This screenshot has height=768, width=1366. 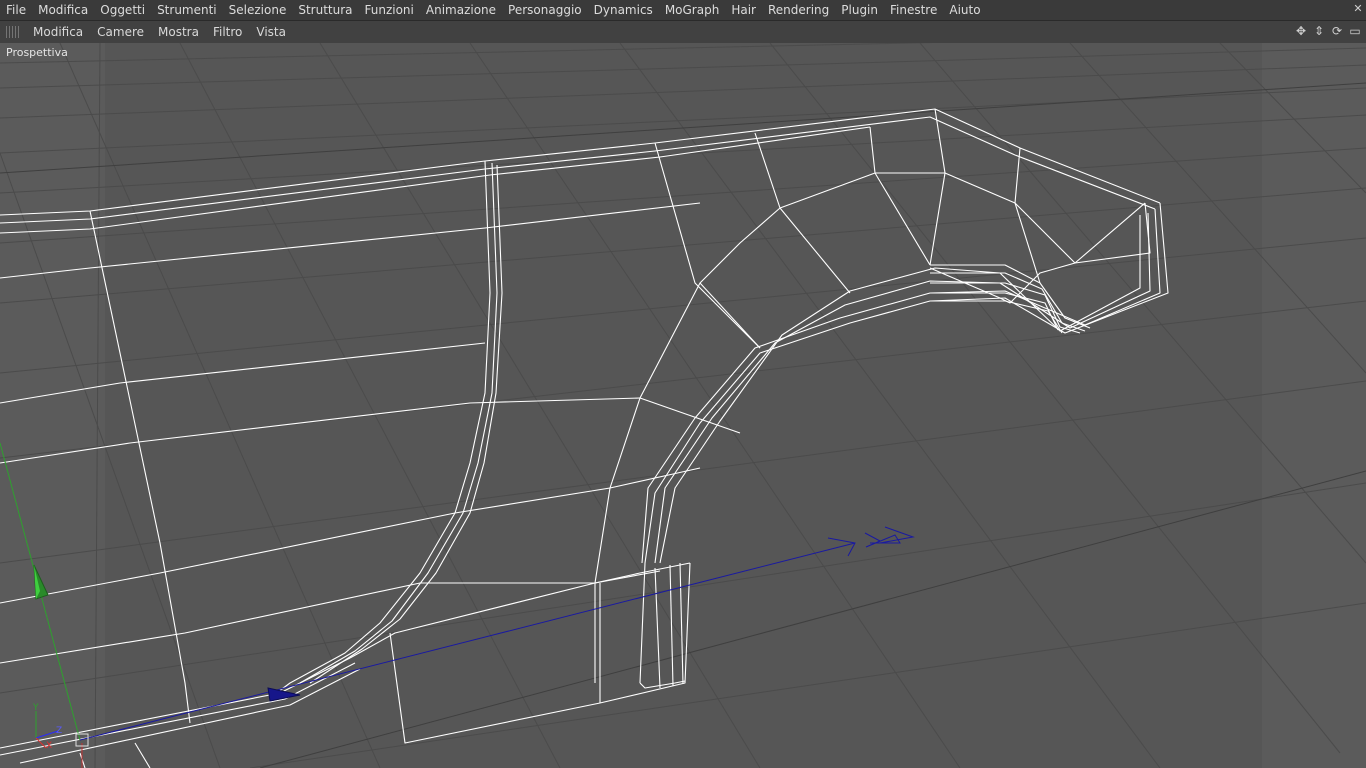 What do you see at coordinates (798, 10) in the screenshot?
I see `menu-rendering: Rendering` at bounding box center [798, 10].